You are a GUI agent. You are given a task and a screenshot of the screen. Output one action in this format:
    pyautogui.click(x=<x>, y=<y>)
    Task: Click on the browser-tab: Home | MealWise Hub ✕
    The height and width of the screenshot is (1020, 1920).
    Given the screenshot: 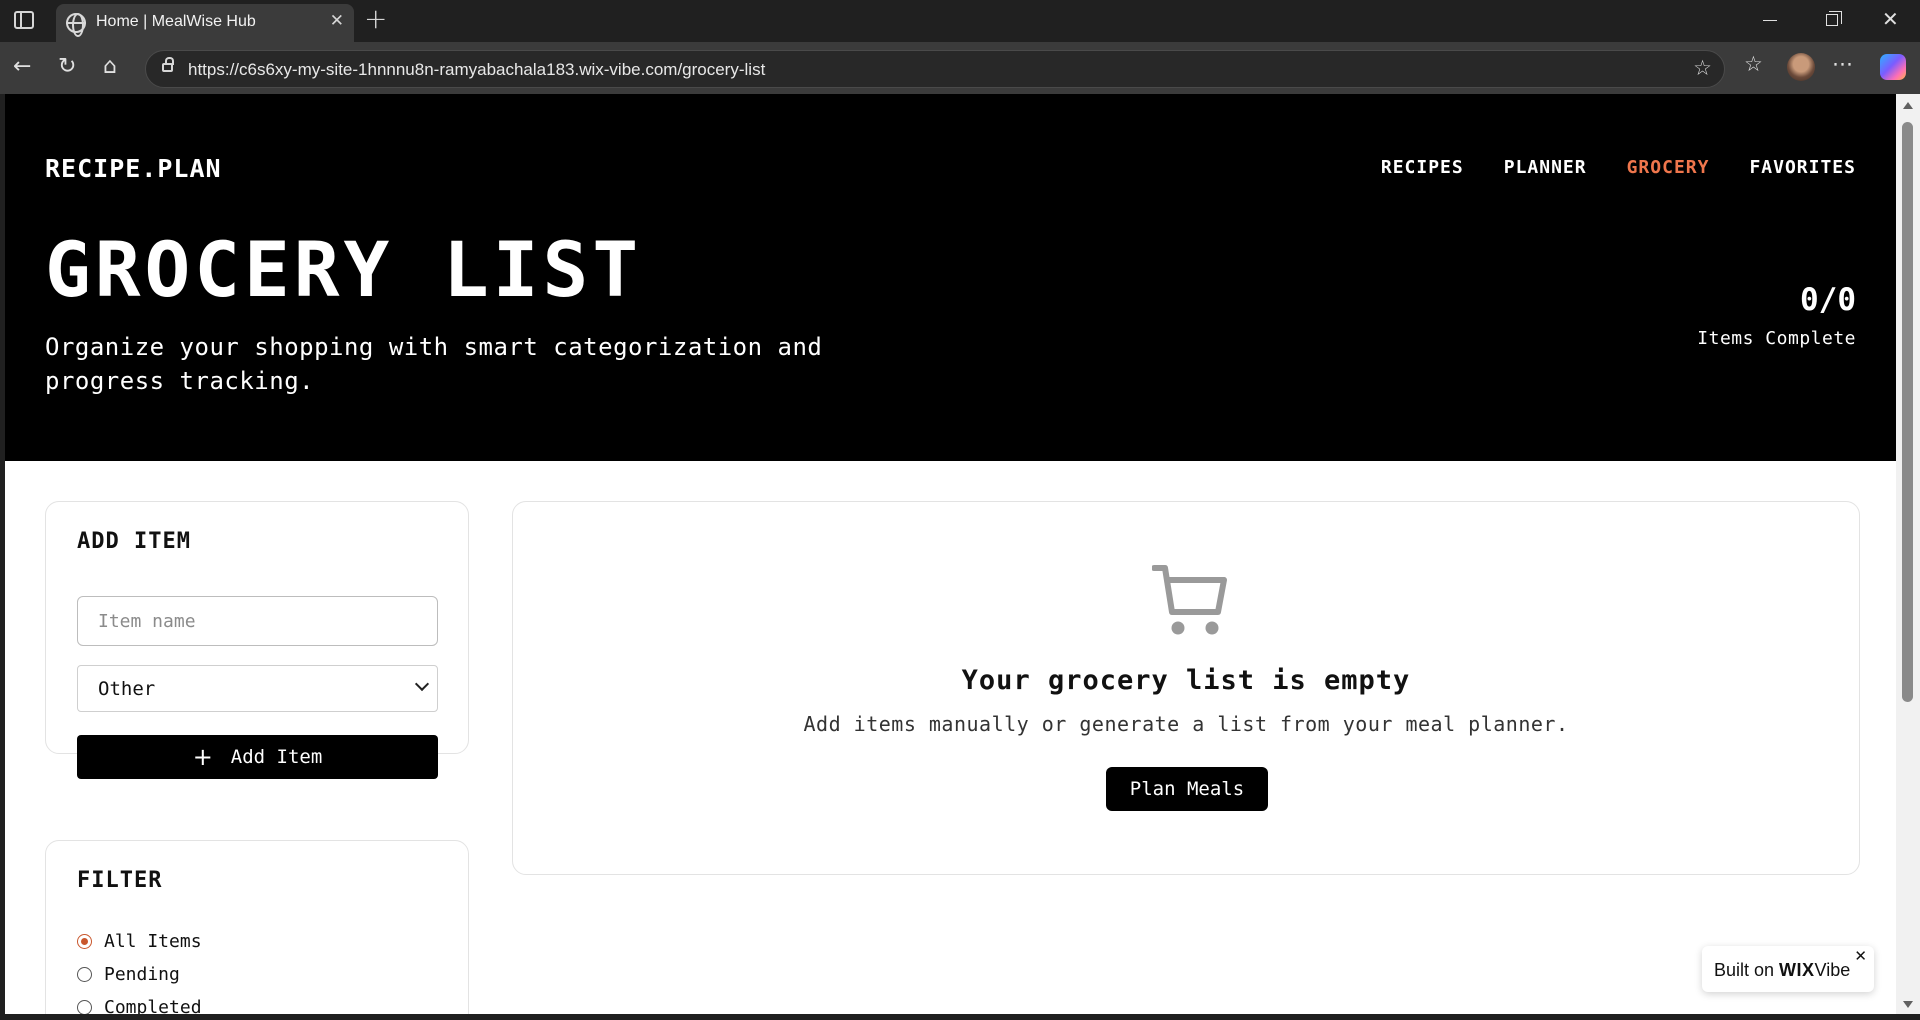 What is the action you would take?
    pyautogui.click(x=205, y=23)
    